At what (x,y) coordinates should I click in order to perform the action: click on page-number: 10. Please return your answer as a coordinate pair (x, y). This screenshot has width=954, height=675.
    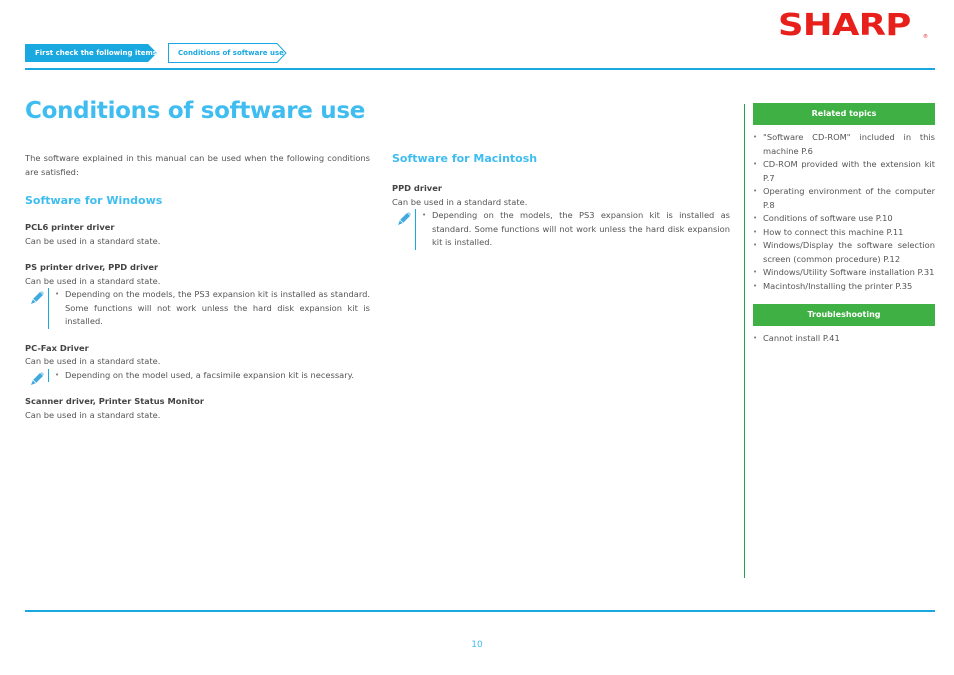
    Looking at the image, I should click on (477, 645).